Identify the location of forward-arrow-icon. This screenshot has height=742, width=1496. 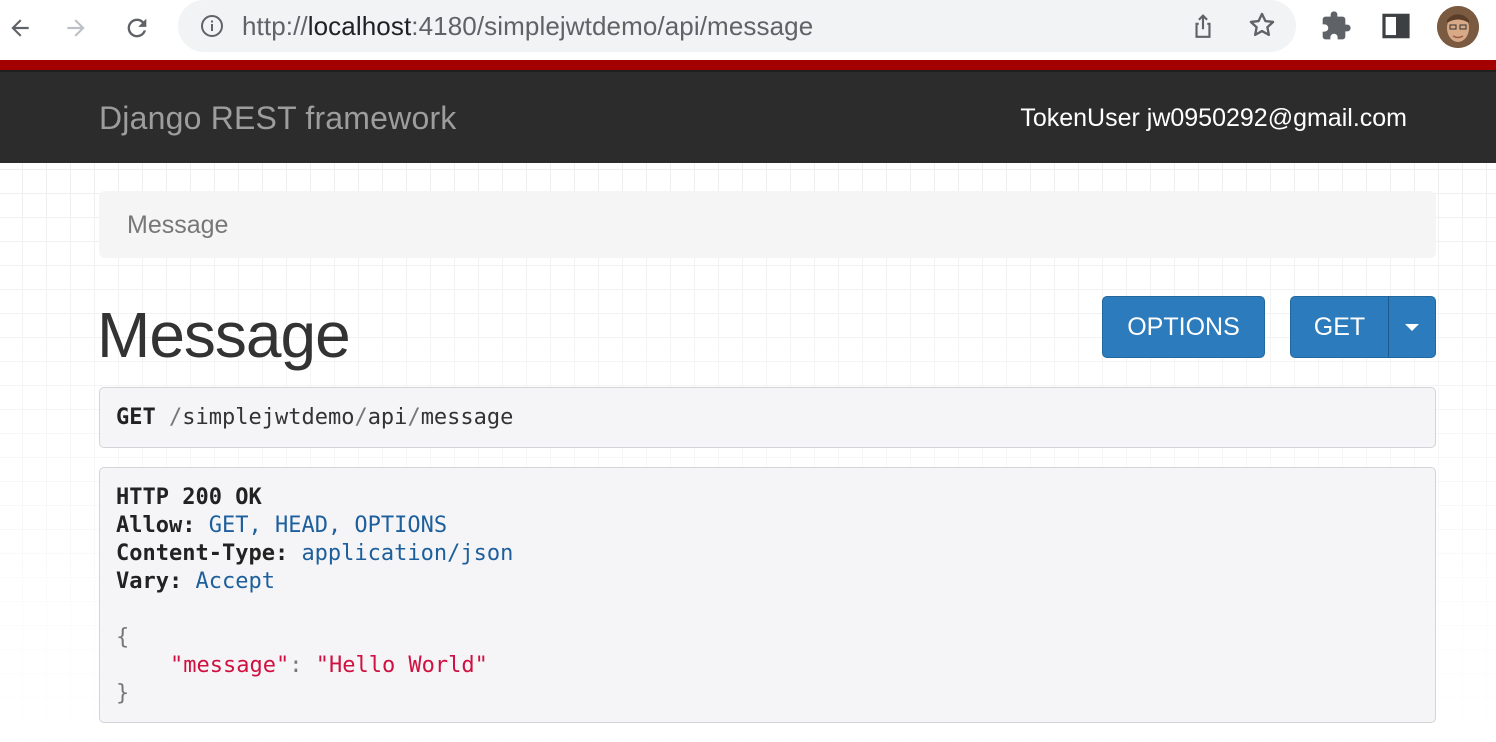
(76, 28).